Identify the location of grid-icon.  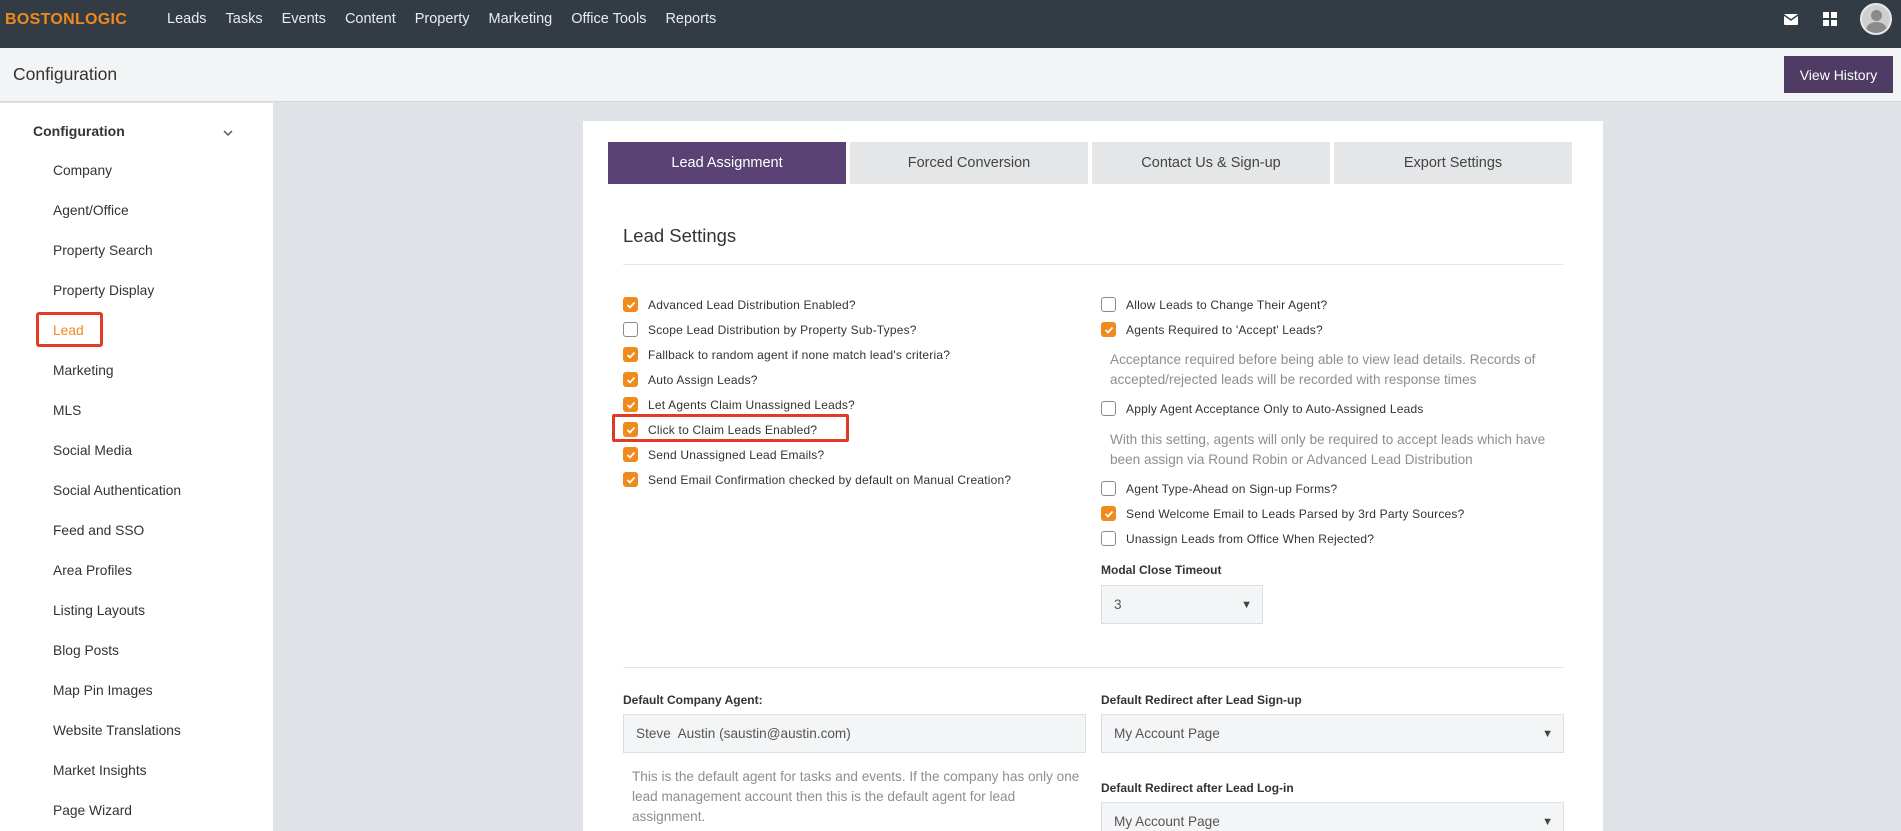
(1830, 19).